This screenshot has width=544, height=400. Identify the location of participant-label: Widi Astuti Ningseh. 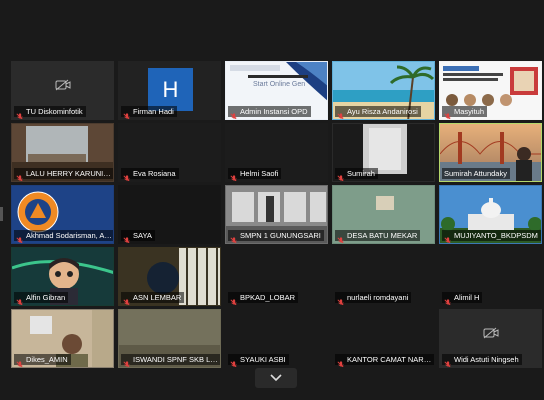
(482, 360).